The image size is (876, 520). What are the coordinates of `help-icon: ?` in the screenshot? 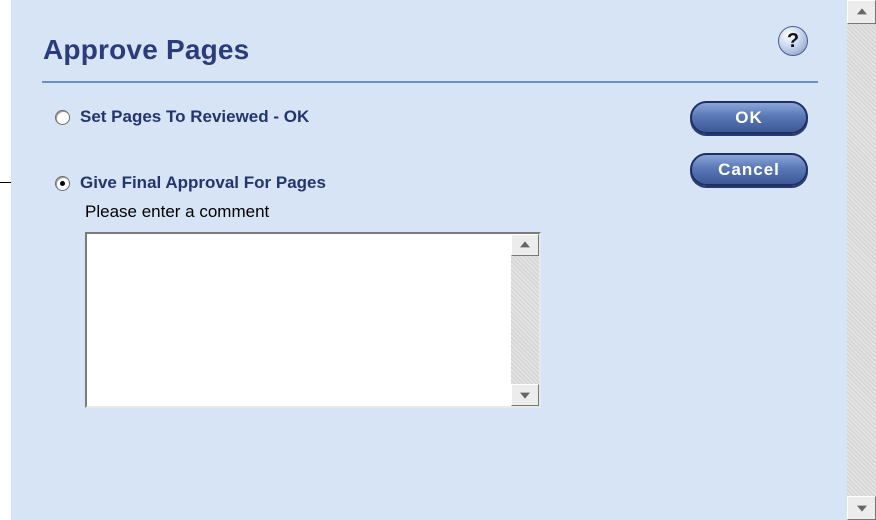 It's located at (793, 41).